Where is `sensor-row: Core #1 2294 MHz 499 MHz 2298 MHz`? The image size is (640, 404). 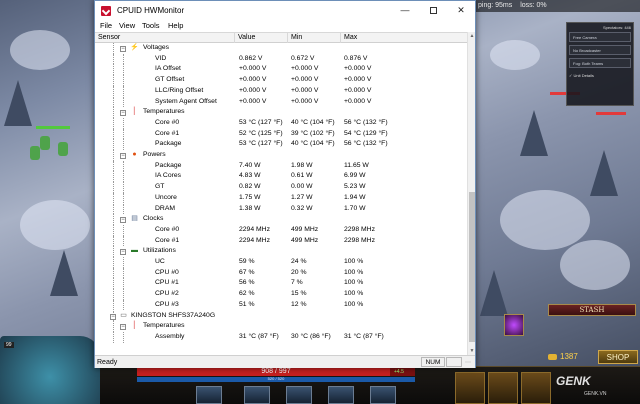
sensor-row: Core #1 2294 MHz 499 MHz 2298 MHz is located at coordinates (281, 241).